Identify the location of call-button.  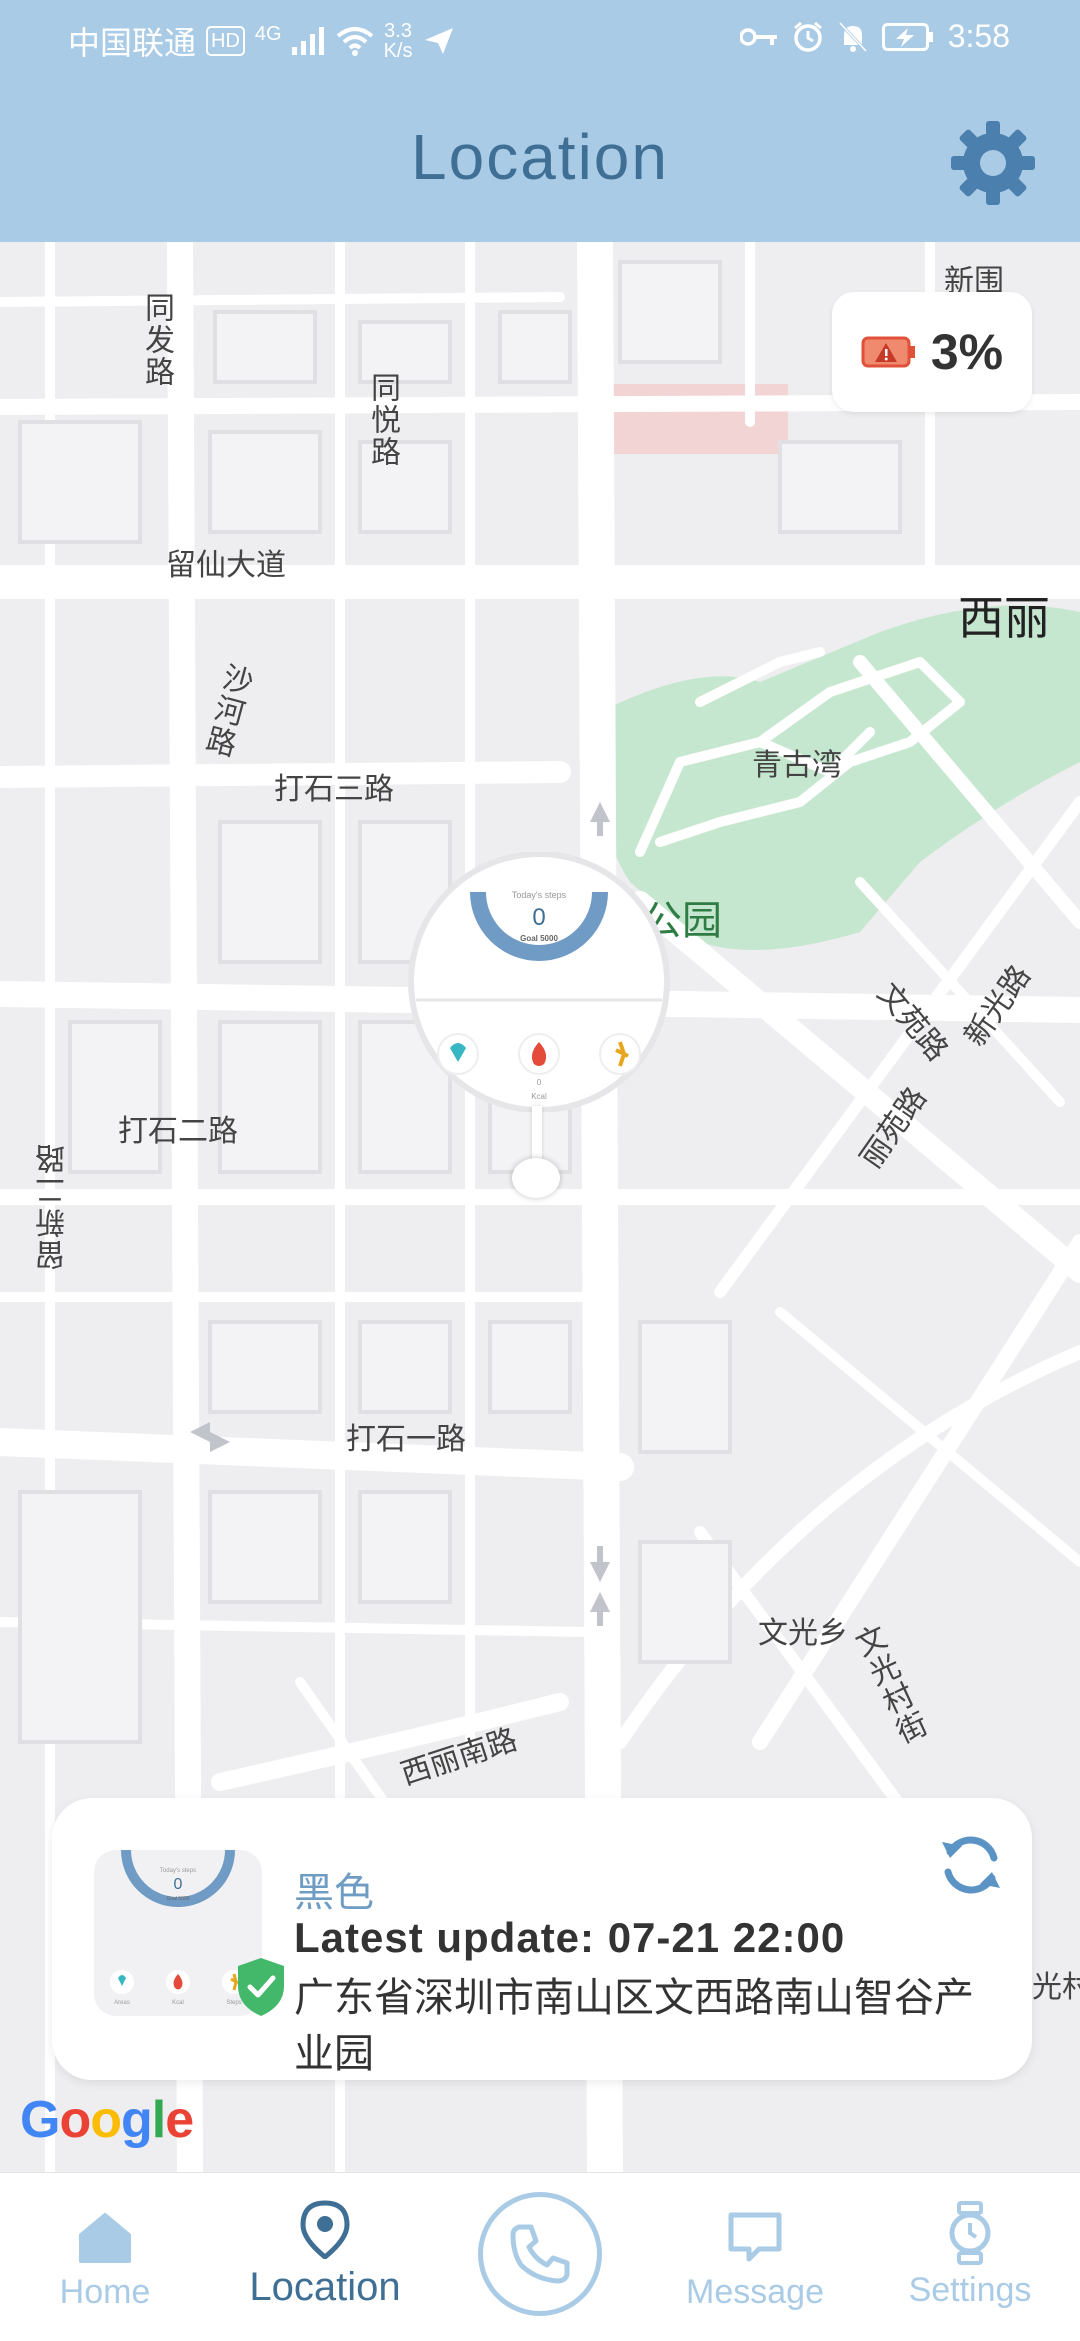
(540, 2254).